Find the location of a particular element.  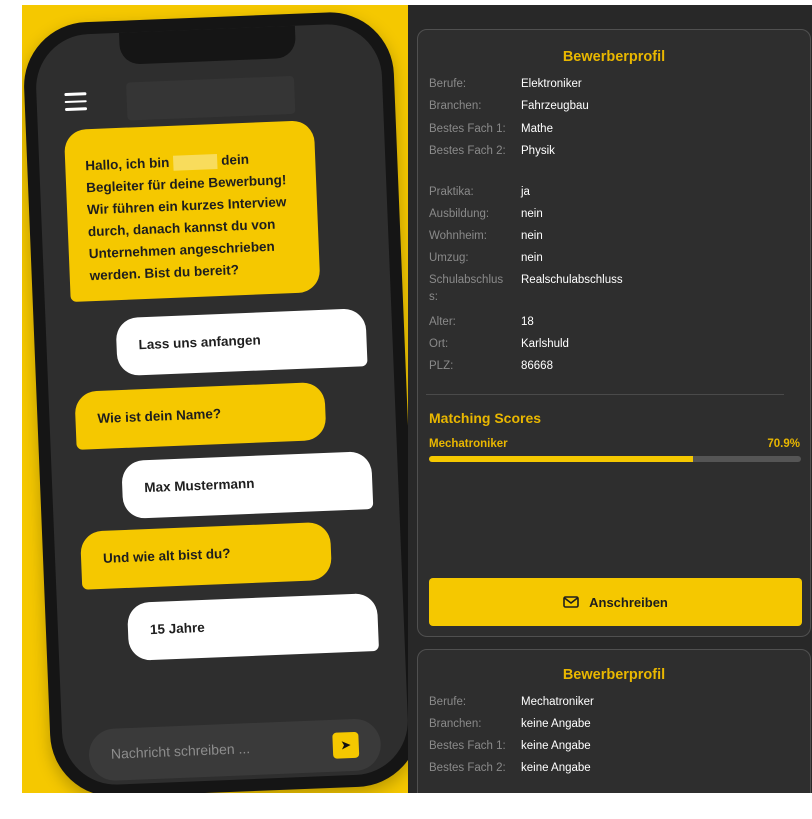

score-progress-fill is located at coordinates (561, 459).